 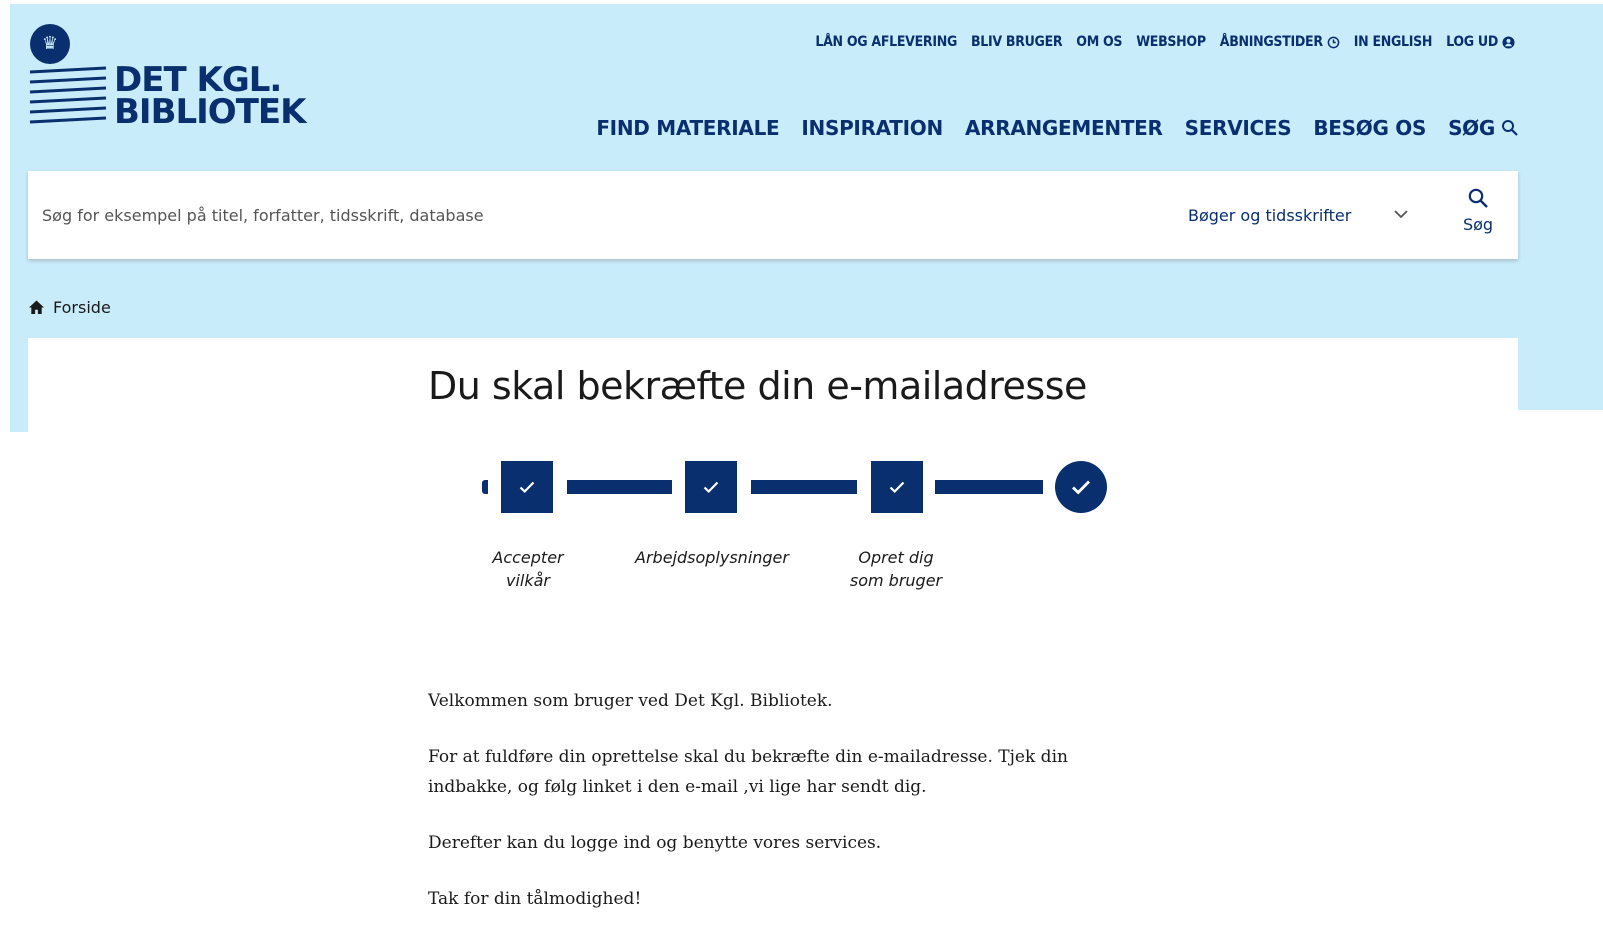 What do you see at coordinates (757, 386) in the screenshot?
I see `page-title: Du skal bekræfte din e-mailadresse` at bounding box center [757, 386].